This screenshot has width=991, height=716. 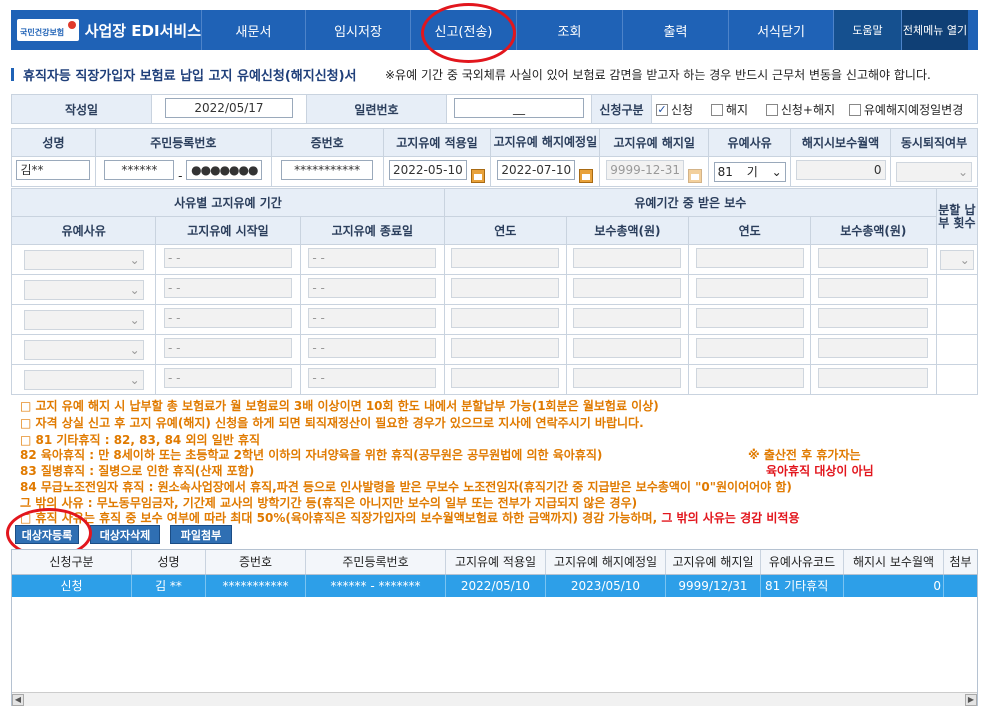 What do you see at coordinates (771, 110) in the screenshot?
I see `checkbox-apply-cancel` at bounding box center [771, 110].